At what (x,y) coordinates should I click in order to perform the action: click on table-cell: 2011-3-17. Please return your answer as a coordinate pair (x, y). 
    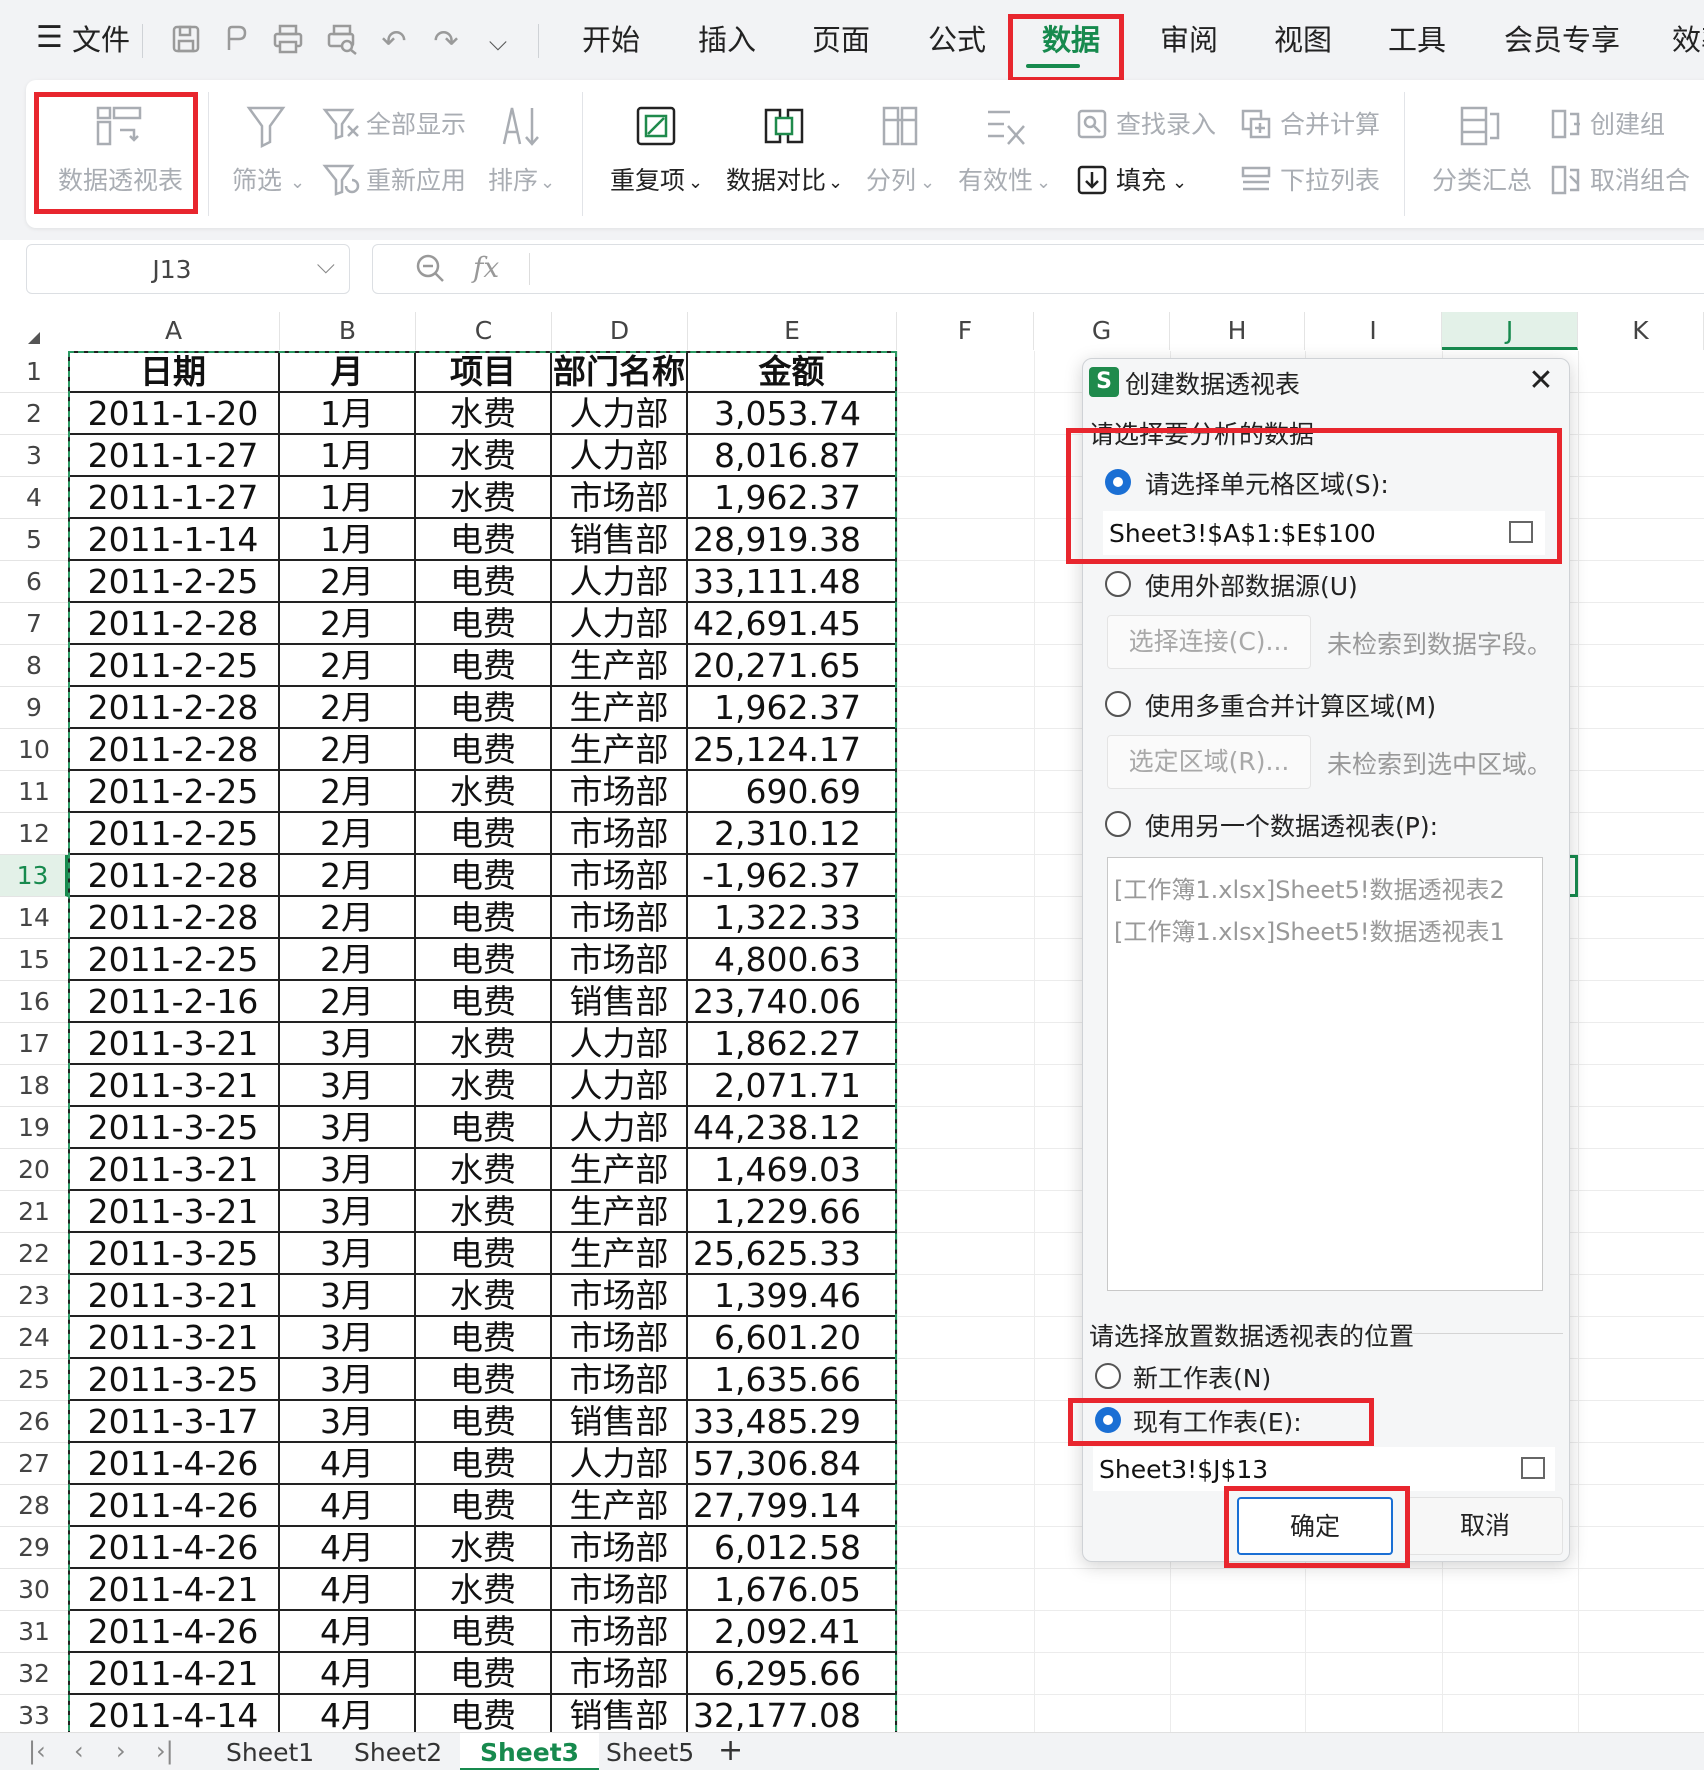
    Looking at the image, I should click on (174, 1422).